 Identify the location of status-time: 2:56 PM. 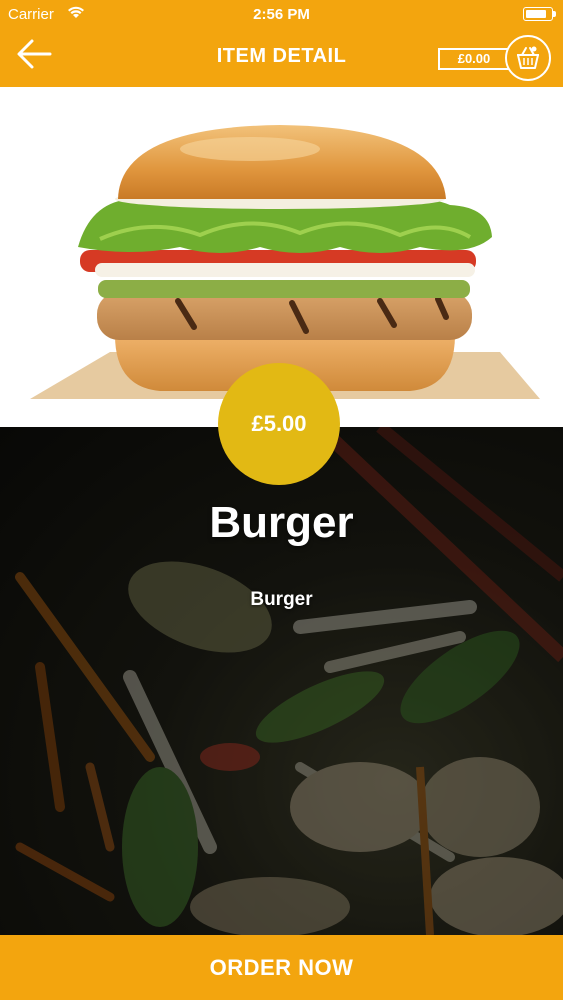
(281, 14).